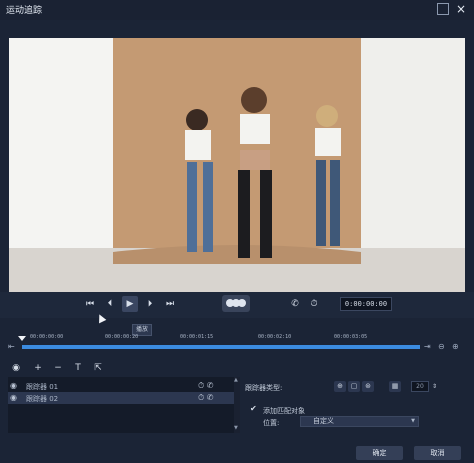  What do you see at coordinates (38, 368) in the screenshot?
I see `add-icon: +` at bounding box center [38, 368].